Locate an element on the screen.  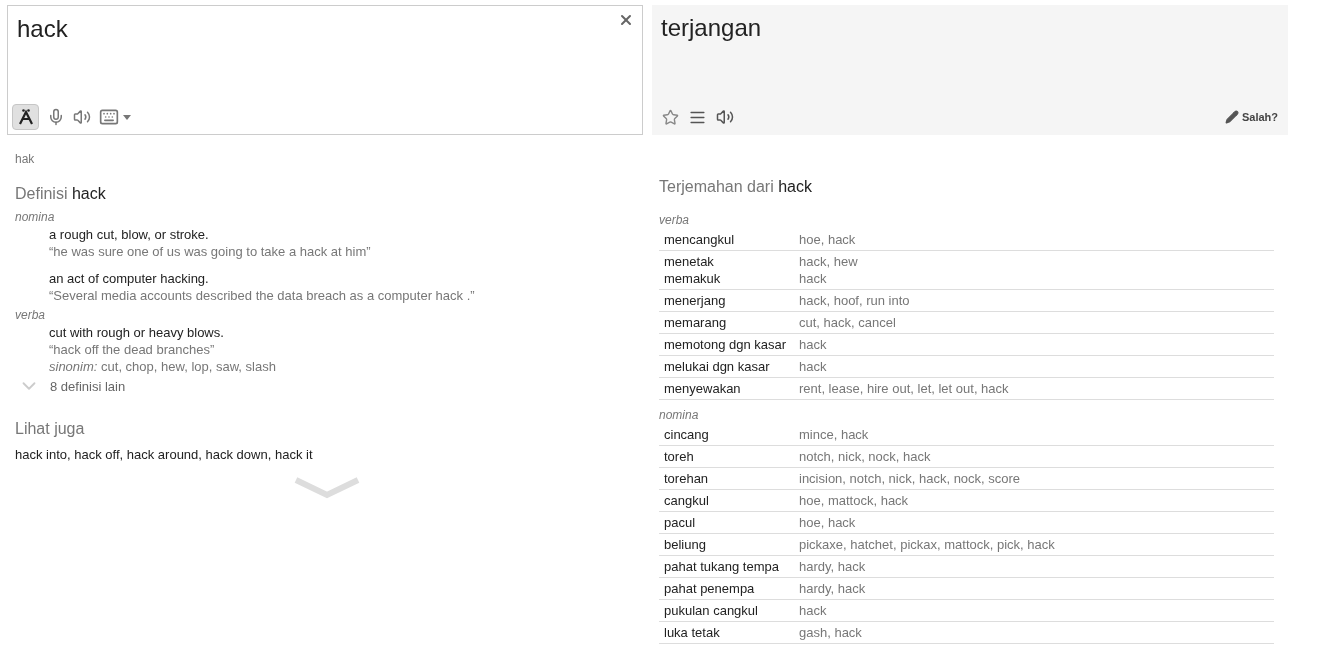
microphone-icon is located at coordinates (56, 117).